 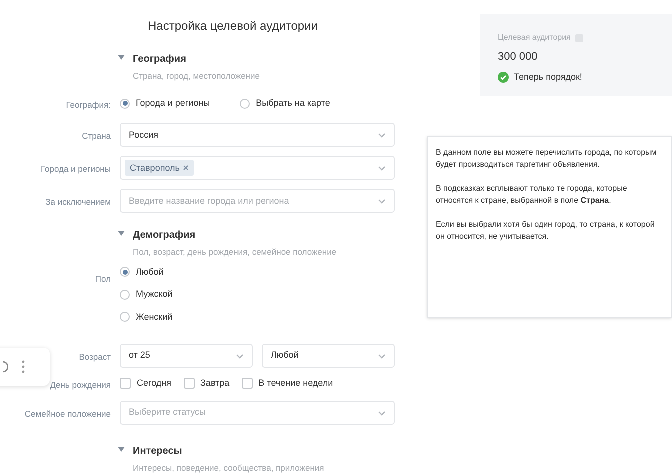 What do you see at coordinates (503, 77) in the screenshot?
I see `check-circle-icon` at bounding box center [503, 77].